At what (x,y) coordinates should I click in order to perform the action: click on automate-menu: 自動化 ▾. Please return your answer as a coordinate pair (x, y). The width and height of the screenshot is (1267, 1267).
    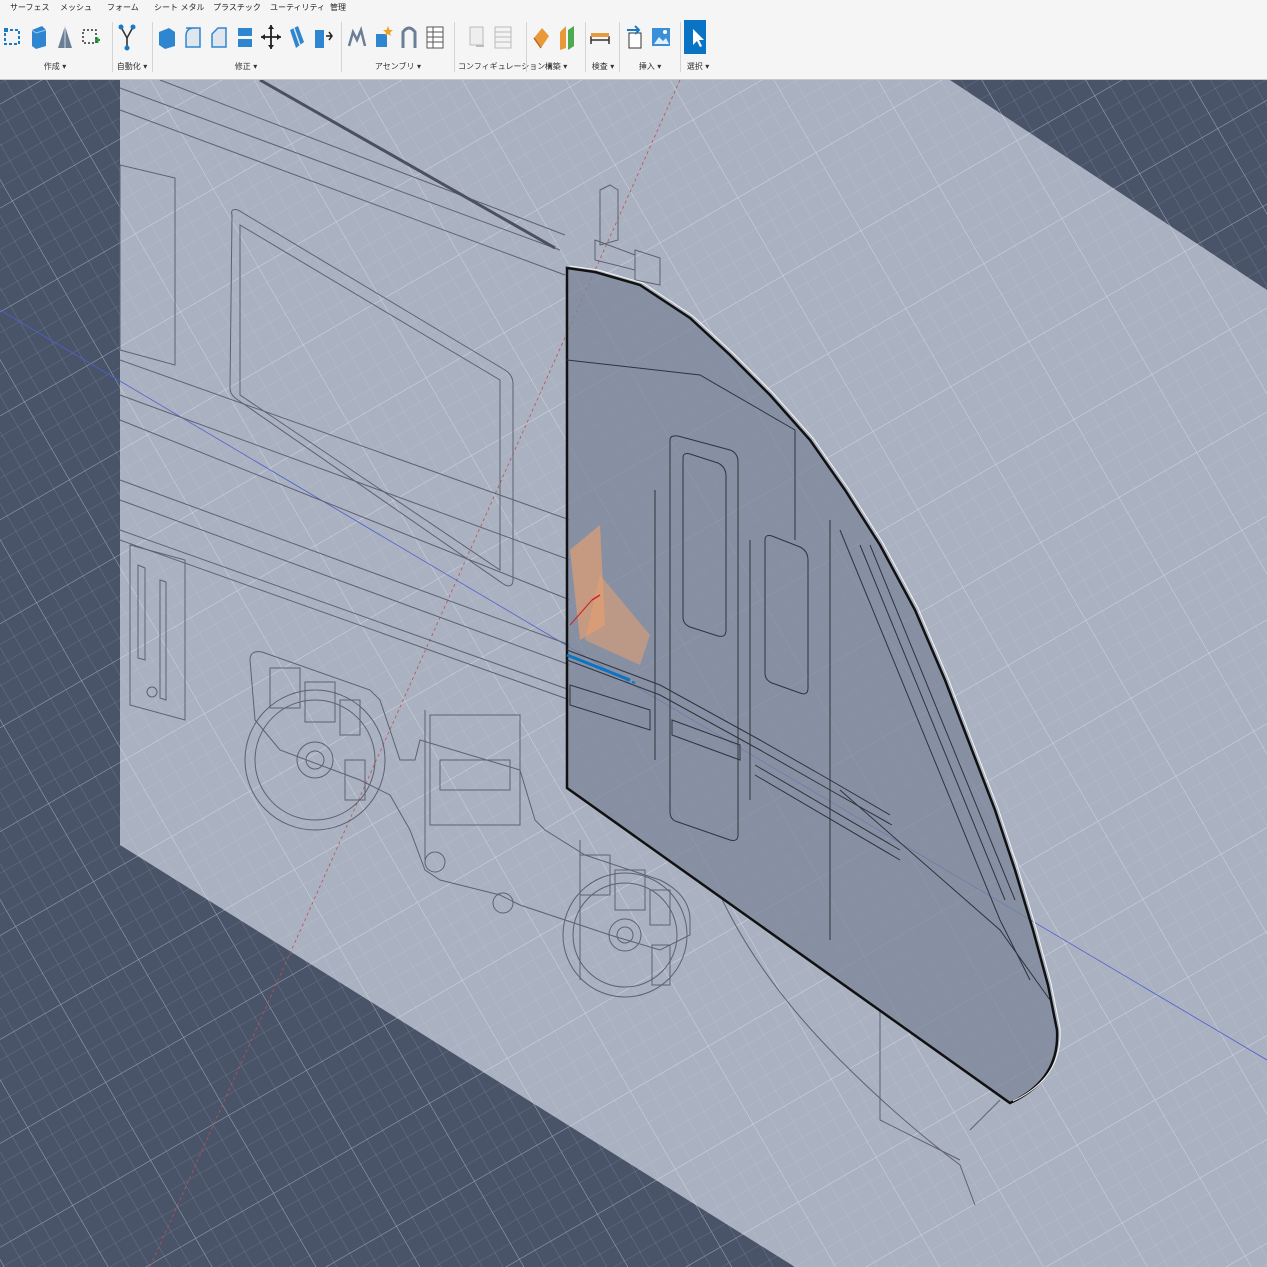
    Looking at the image, I should click on (132, 66).